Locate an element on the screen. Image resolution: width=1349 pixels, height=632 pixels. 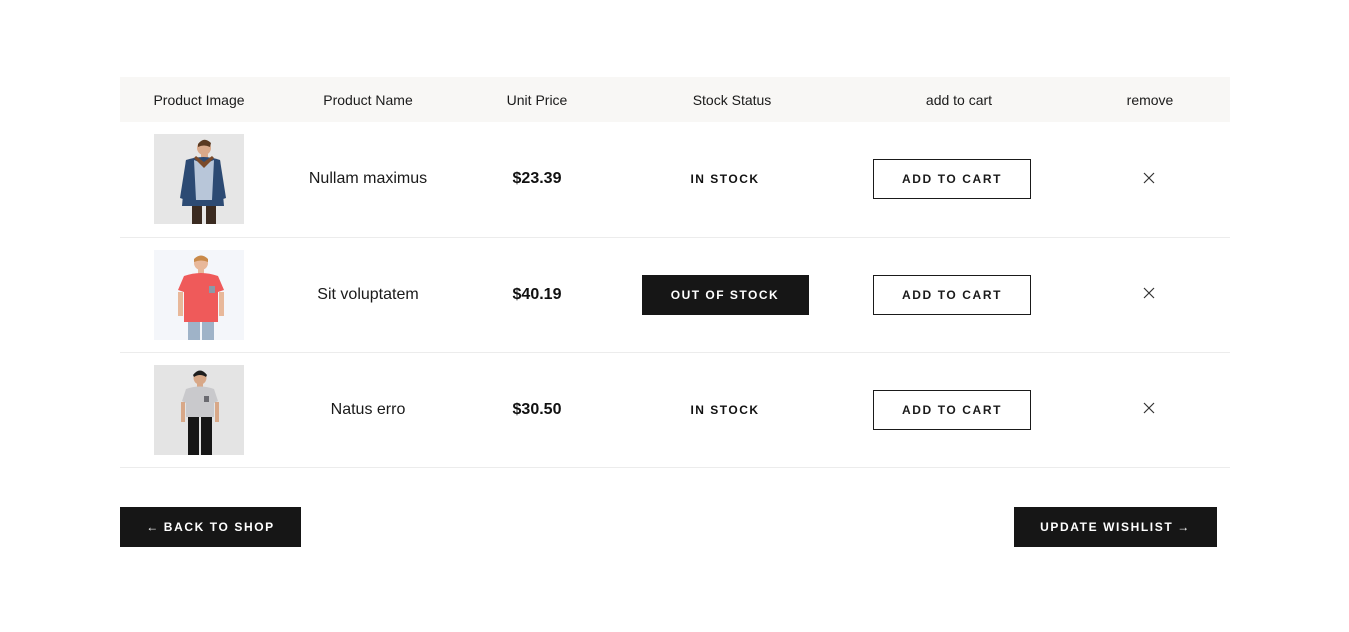
unit-price: $30.50 is located at coordinates (537, 409).